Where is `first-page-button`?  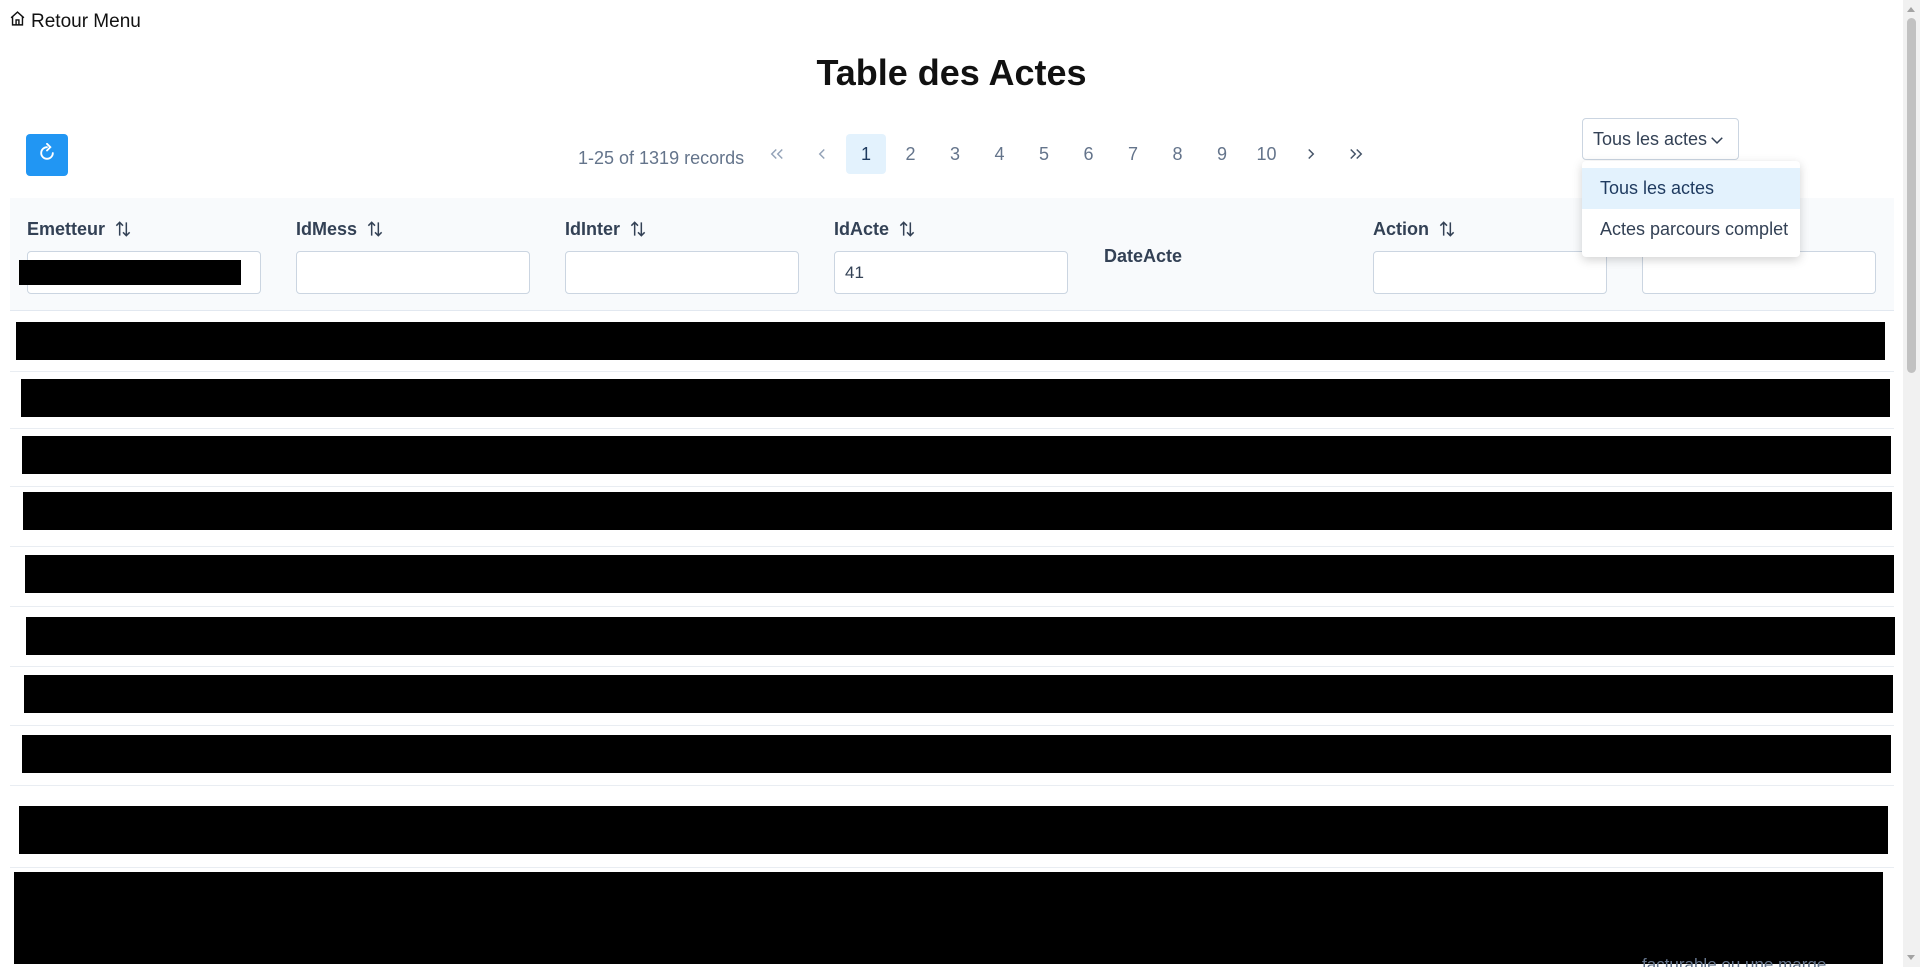
first-page-button is located at coordinates (777, 154).